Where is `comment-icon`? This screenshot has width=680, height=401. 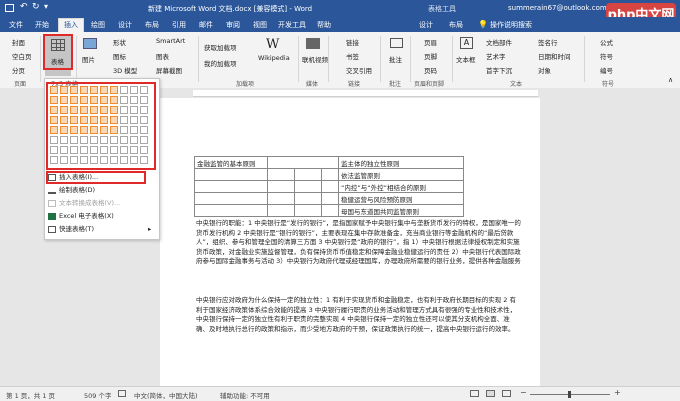
comment-icon is located at coordinates (396, 43).